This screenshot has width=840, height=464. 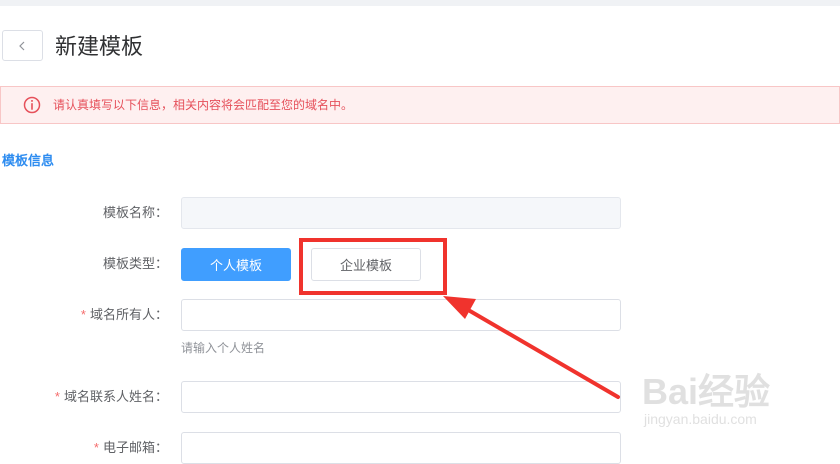 I want to click on contact-name-label: * 域名联系人姓名：, so click(x=111, y=397).